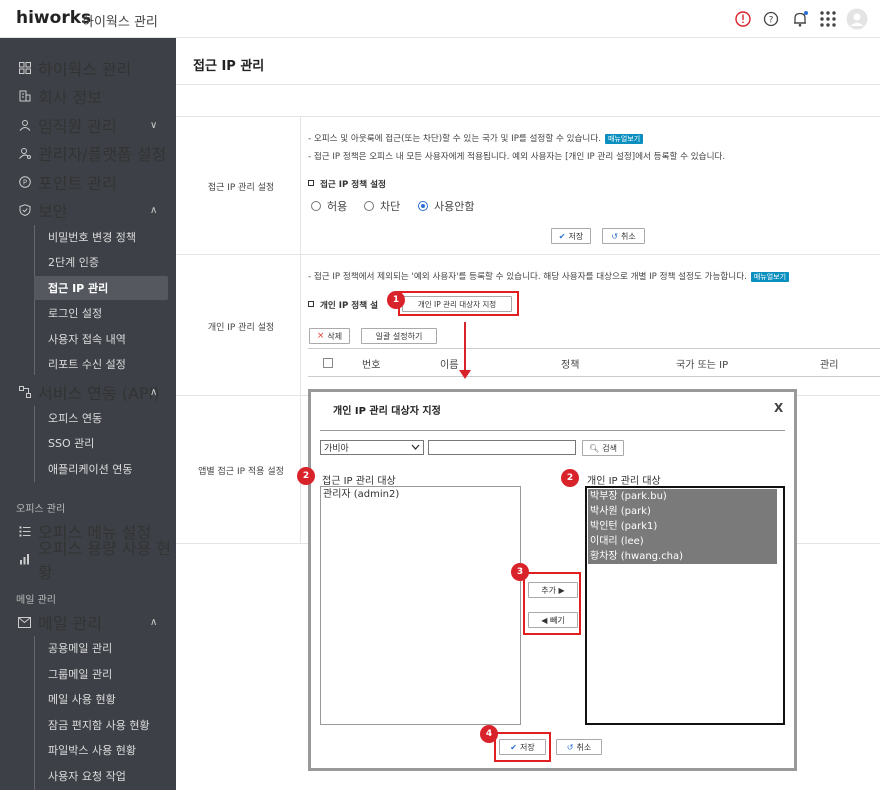  What do you see at coordinates (24, 392) in the screenshot?
I see `api-icon` at bounding box center [24, 392].